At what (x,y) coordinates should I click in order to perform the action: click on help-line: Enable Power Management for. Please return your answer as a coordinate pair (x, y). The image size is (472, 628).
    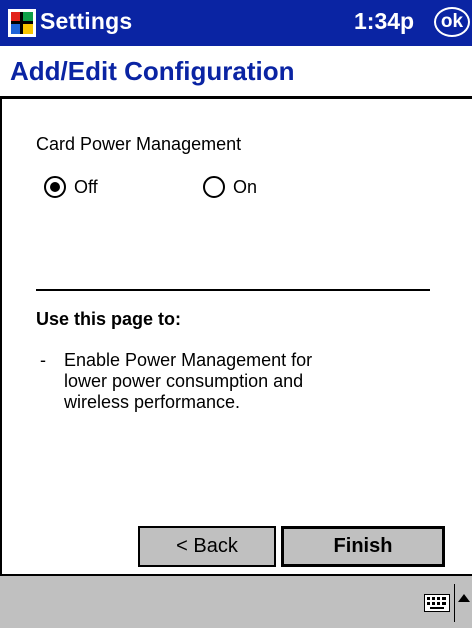
    Looking at the image, I should click on (188, 360).